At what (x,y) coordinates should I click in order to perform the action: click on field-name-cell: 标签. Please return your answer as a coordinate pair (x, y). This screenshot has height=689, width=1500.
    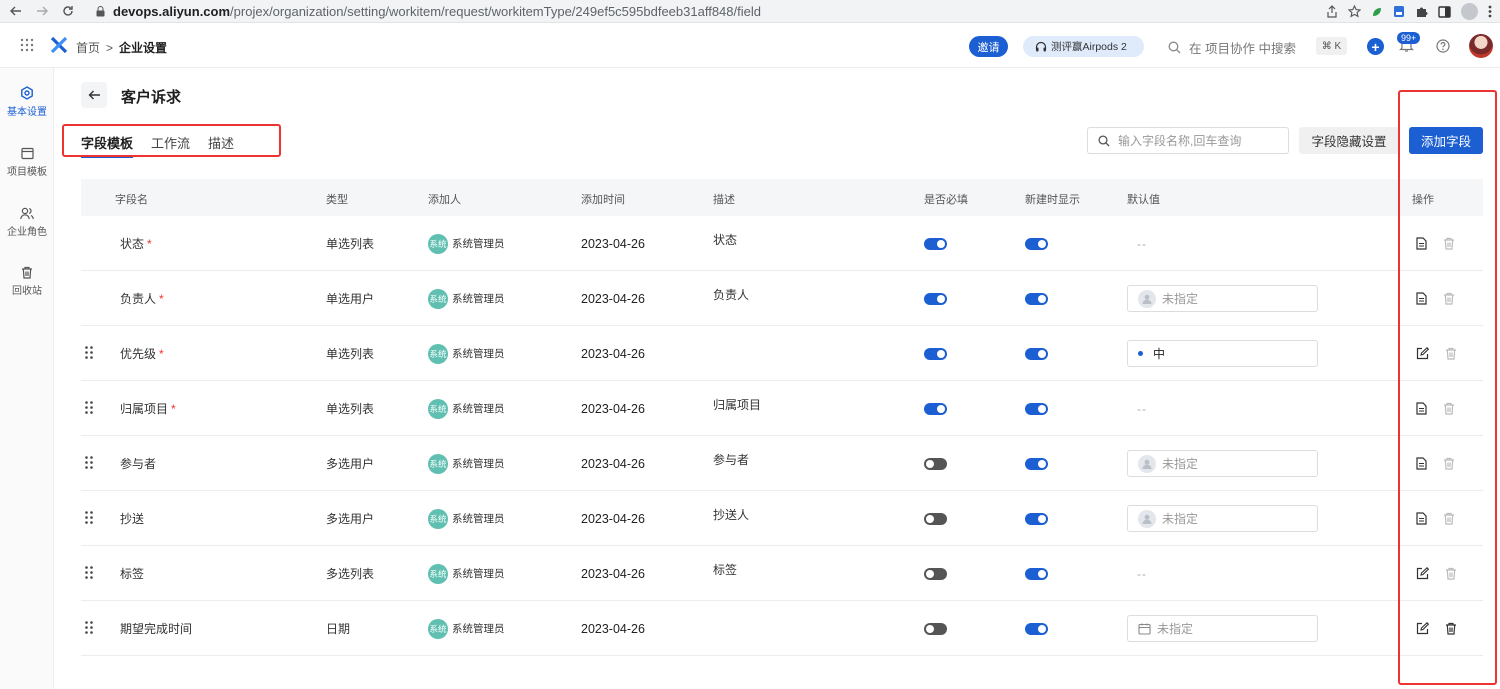
    Looking at the image, I should click on (132, 573).